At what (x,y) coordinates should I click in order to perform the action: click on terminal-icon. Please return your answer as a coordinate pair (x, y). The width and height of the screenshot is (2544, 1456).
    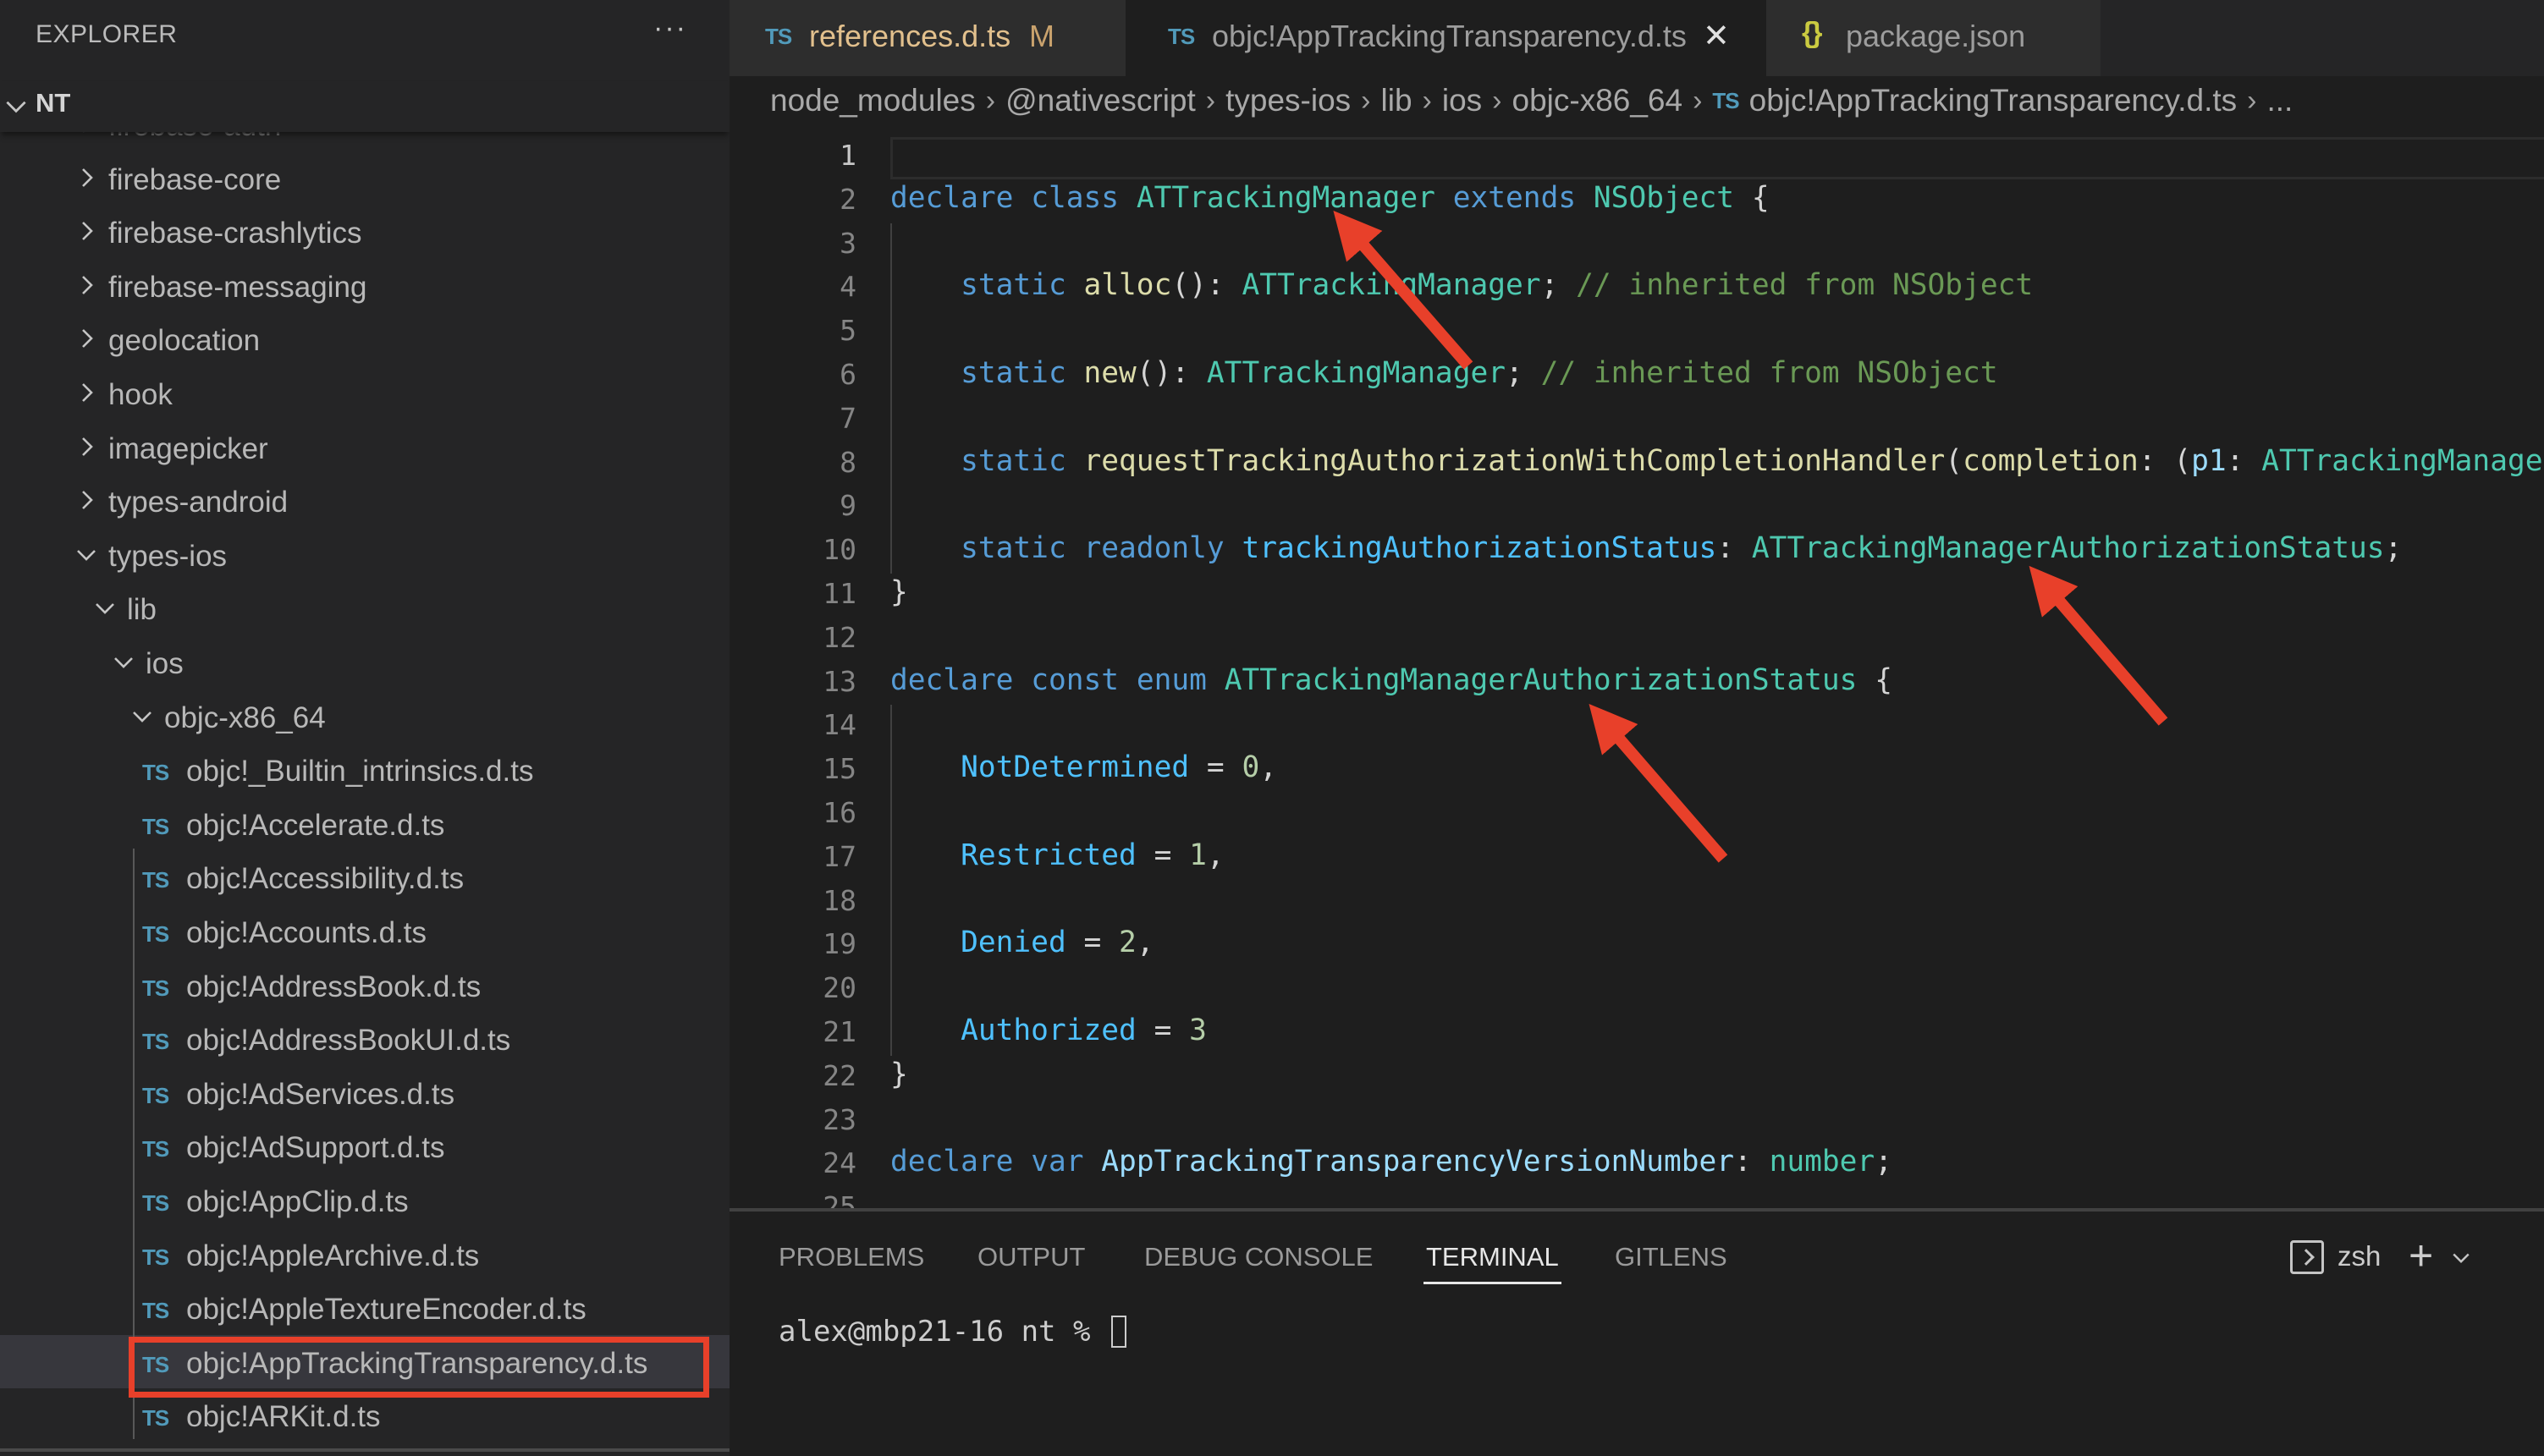
    Looking at the image, I should click on (2307, 1257).